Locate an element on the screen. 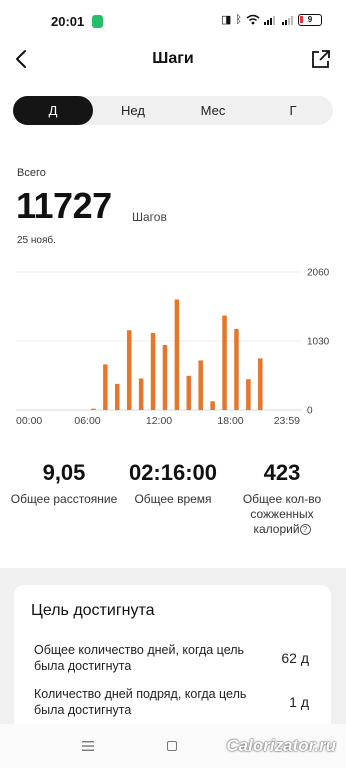  calories-label-line-3-wrap: калорий? is located at coordinates (282, 529).